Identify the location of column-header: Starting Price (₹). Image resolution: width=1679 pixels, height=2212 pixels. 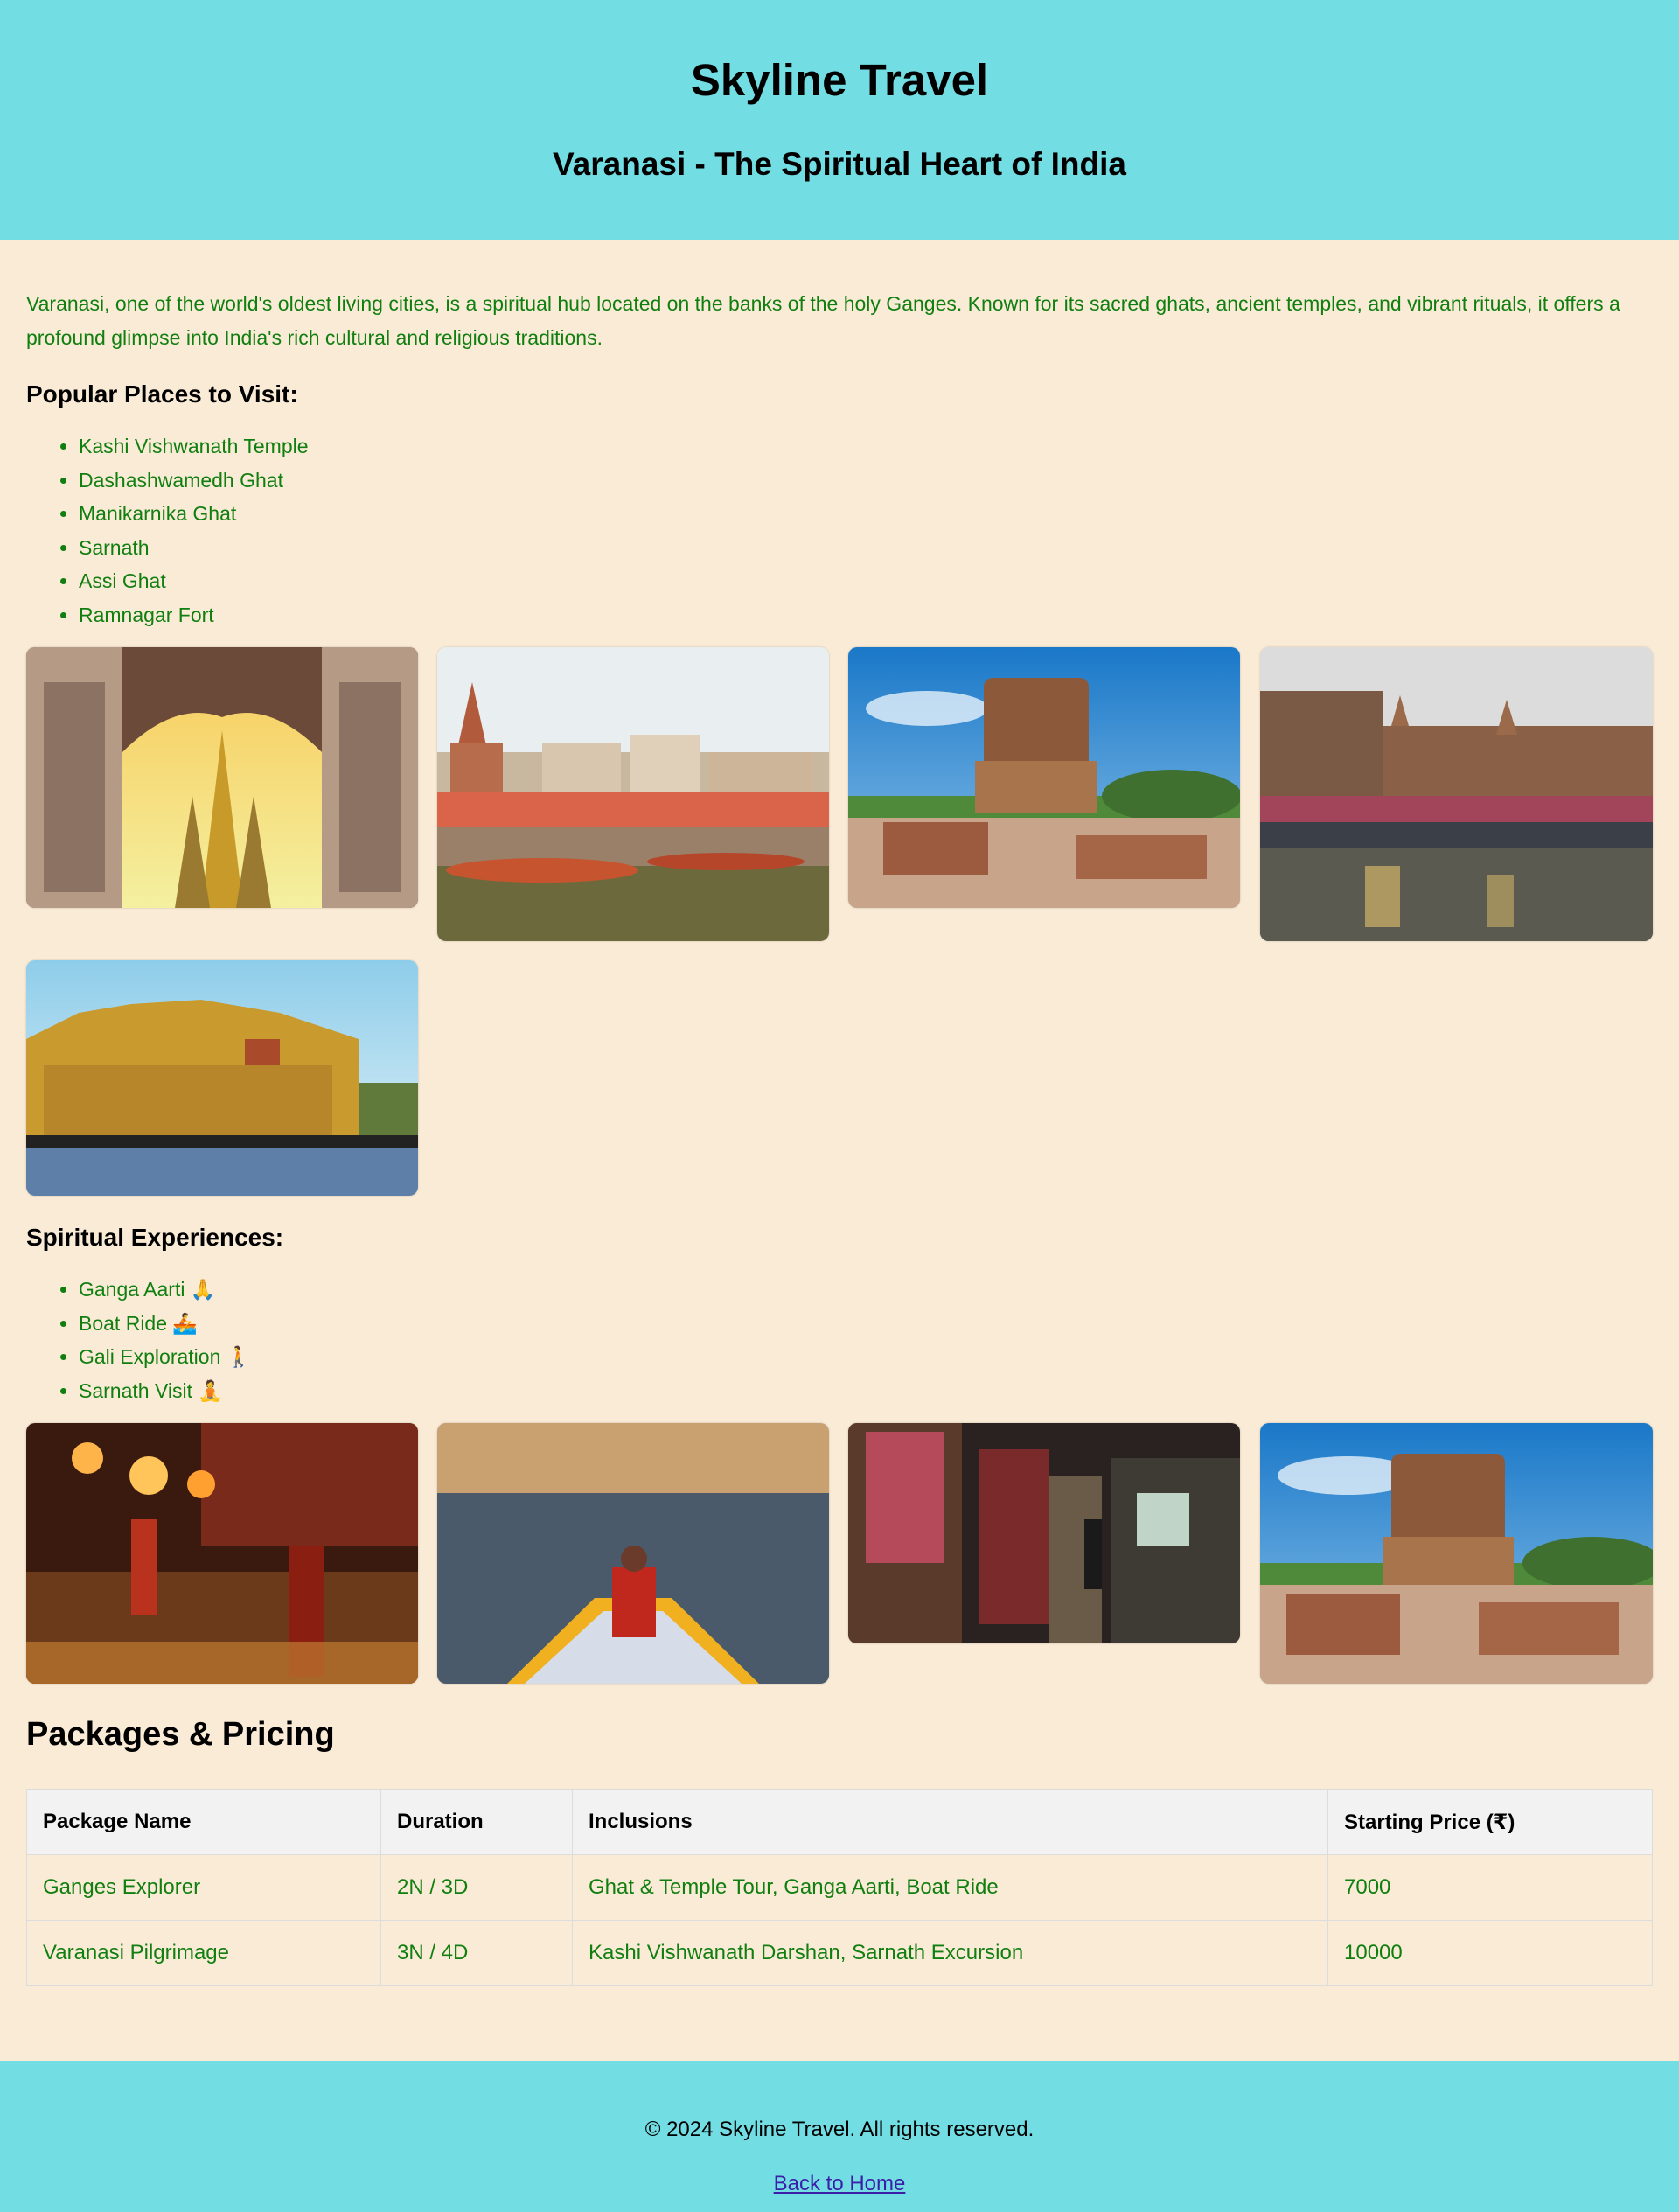
(1490, 1822).